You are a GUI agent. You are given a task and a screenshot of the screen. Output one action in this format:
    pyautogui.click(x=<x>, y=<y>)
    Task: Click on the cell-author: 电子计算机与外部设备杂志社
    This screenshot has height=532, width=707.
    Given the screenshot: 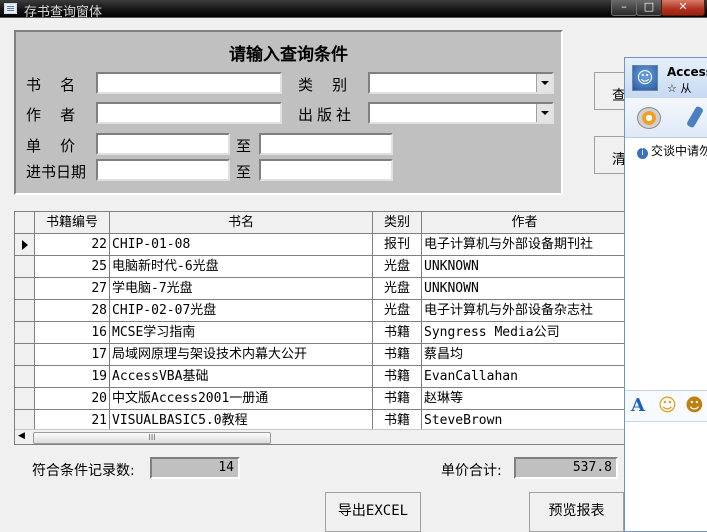 What is the action you would take?
    pyautogui.click(x=523, y=311)
    